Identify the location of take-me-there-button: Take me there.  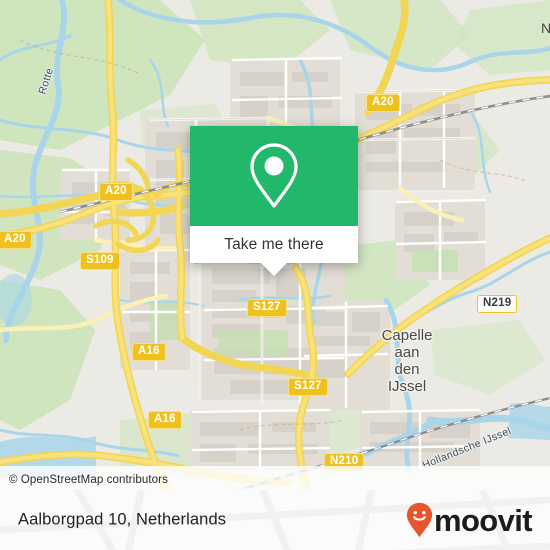
(274, 244).